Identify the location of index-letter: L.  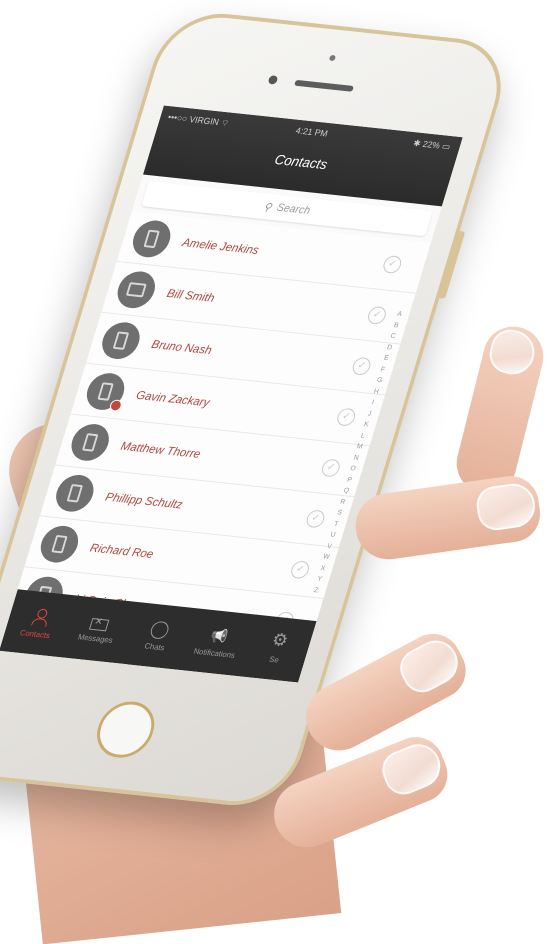
(362, 435).